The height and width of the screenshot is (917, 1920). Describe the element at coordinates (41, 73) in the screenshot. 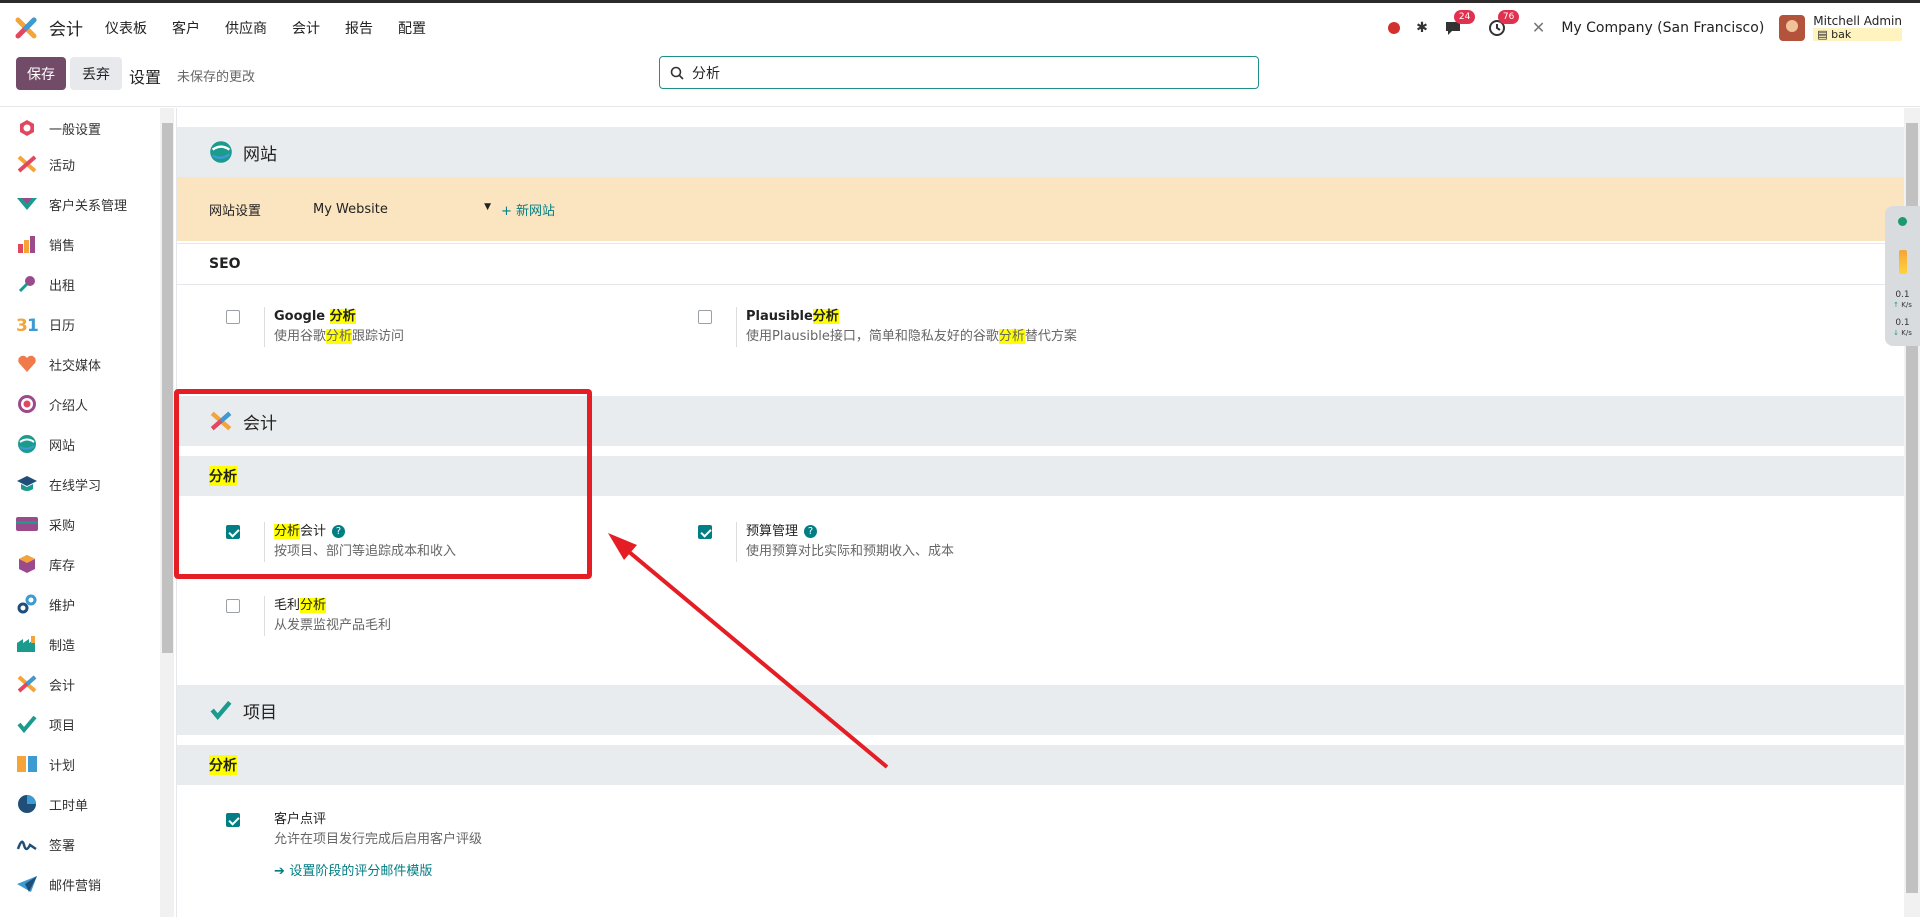

I see `save-button: 保存` at that location.